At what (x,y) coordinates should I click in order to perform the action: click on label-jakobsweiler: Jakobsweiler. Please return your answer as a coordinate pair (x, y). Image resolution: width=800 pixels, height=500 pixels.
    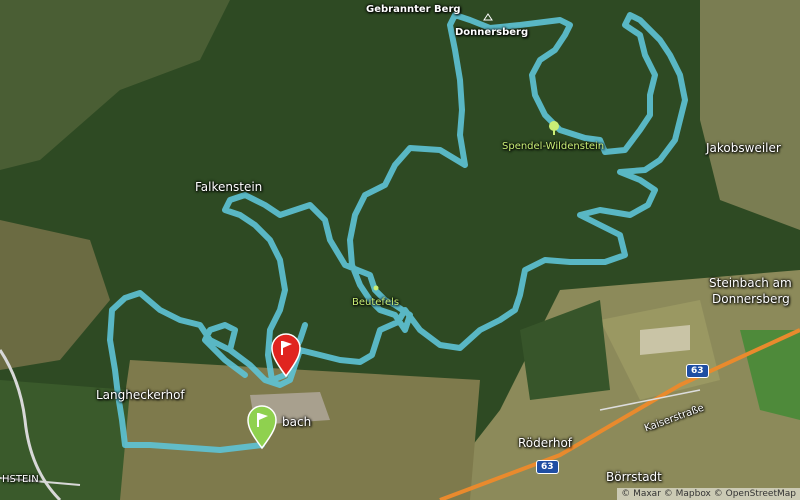
    Looking at the image, I should click on (743, 148).